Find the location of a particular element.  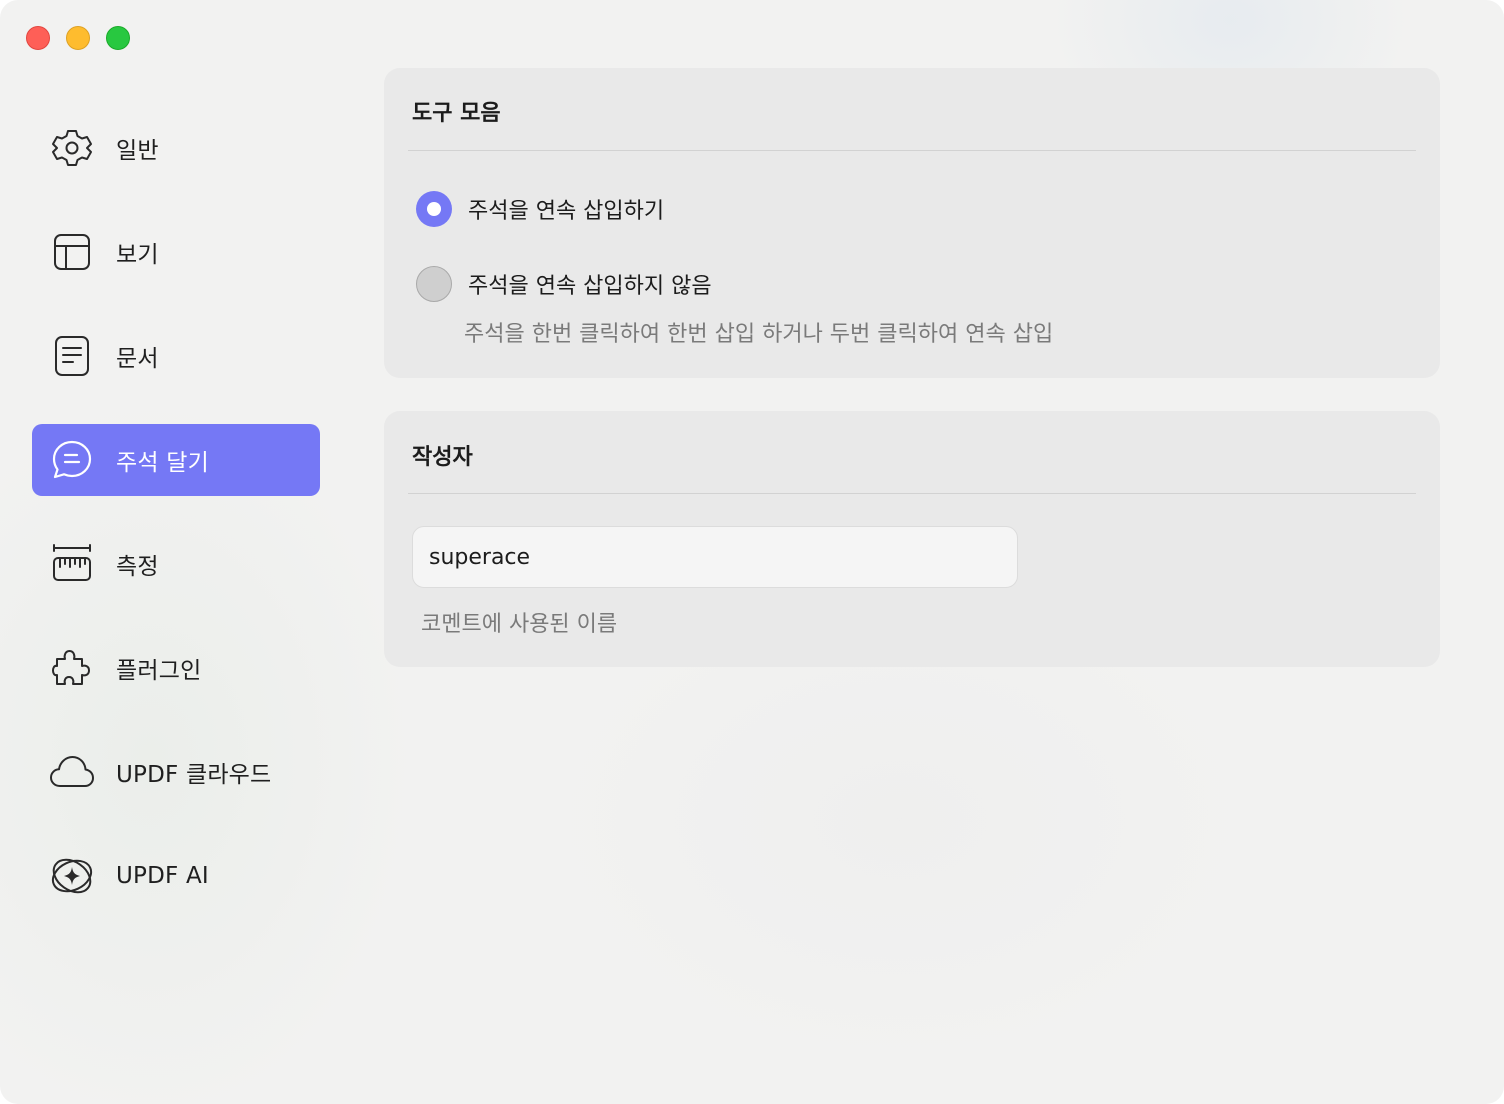

section-title: 도구 모음 is located at coordinates (456, 113).